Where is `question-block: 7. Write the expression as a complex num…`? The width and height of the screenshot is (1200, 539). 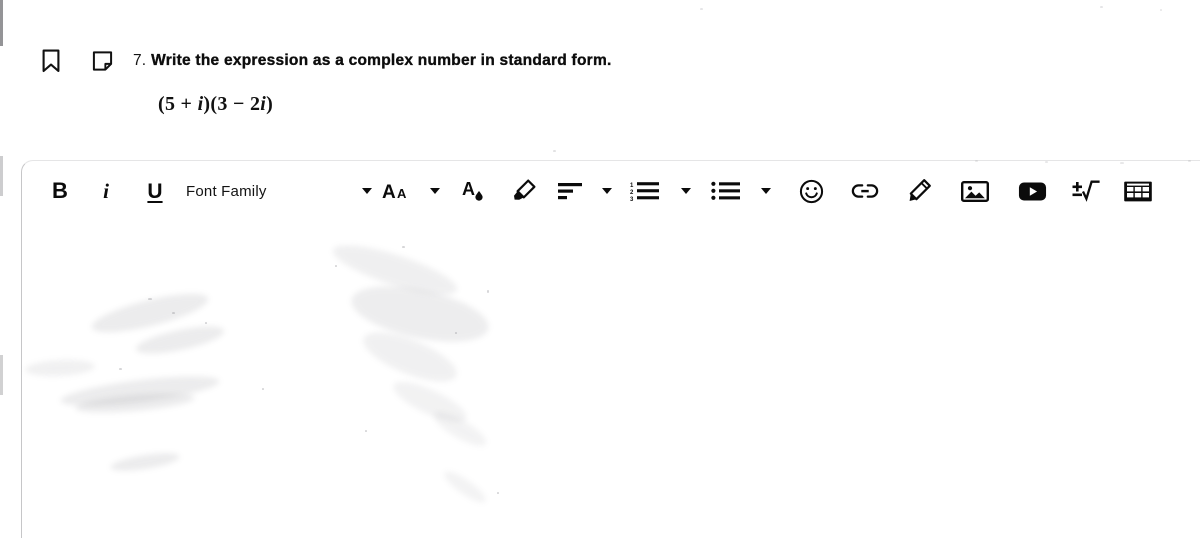
question-block: 7. Write the expression as a complex num… is located at coordinates (600, 81).